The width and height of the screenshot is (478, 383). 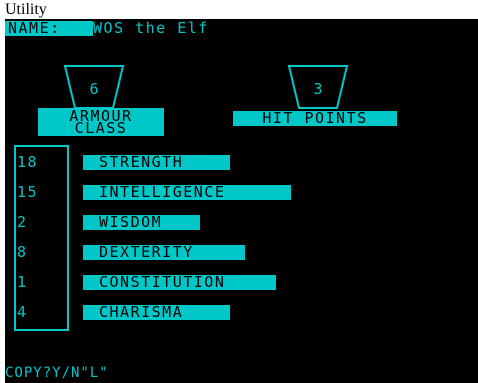 What do you see at coordinates (187, 192) in the screenshot?
I see `stat-label-intelligence: INTELLIGENCE` at bounding box center [187, 192].